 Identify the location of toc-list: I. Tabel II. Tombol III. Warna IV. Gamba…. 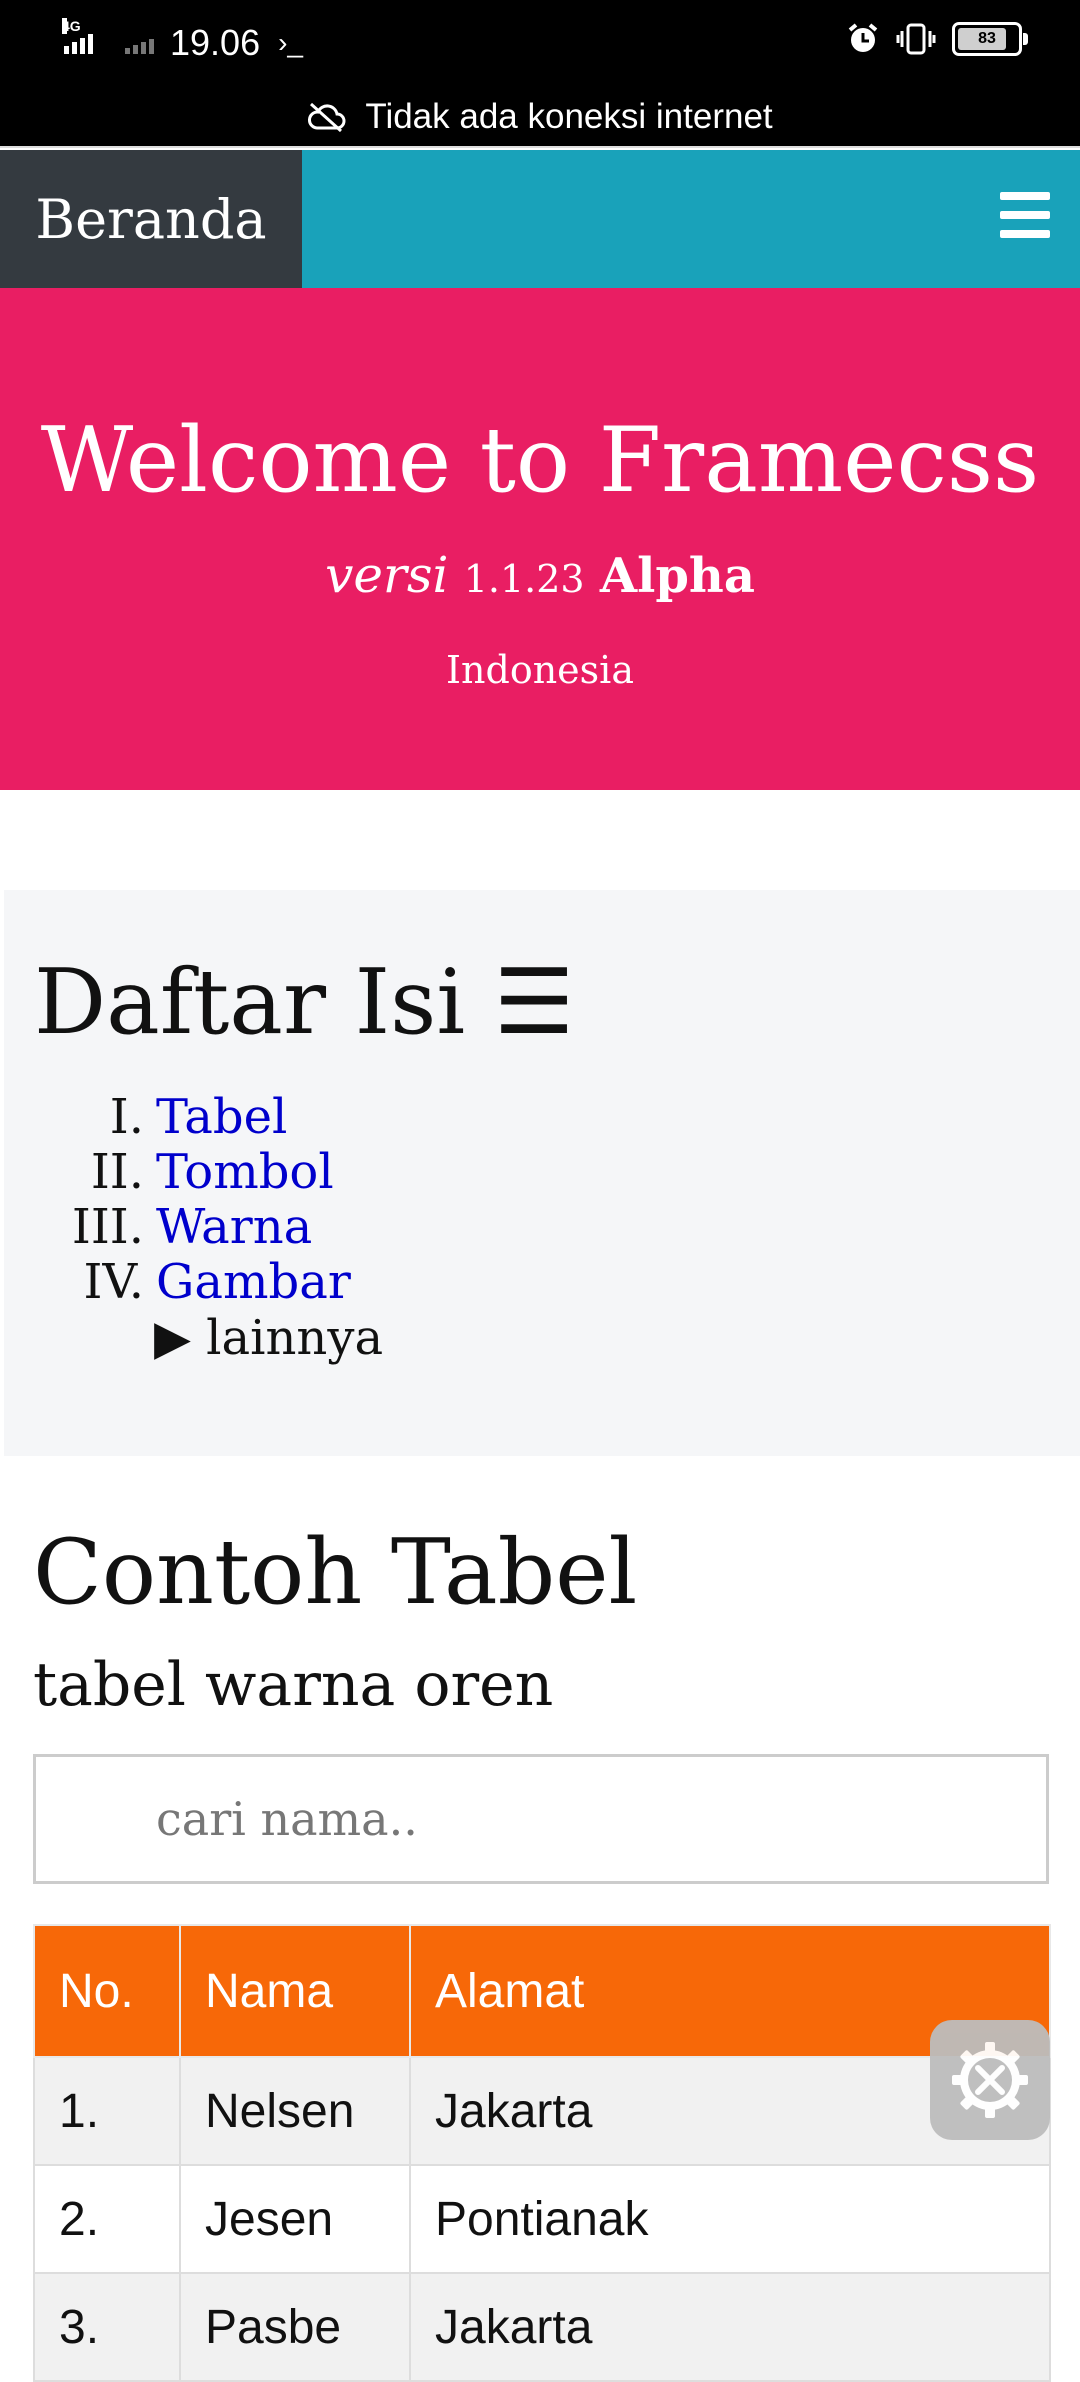
(177, 1200).